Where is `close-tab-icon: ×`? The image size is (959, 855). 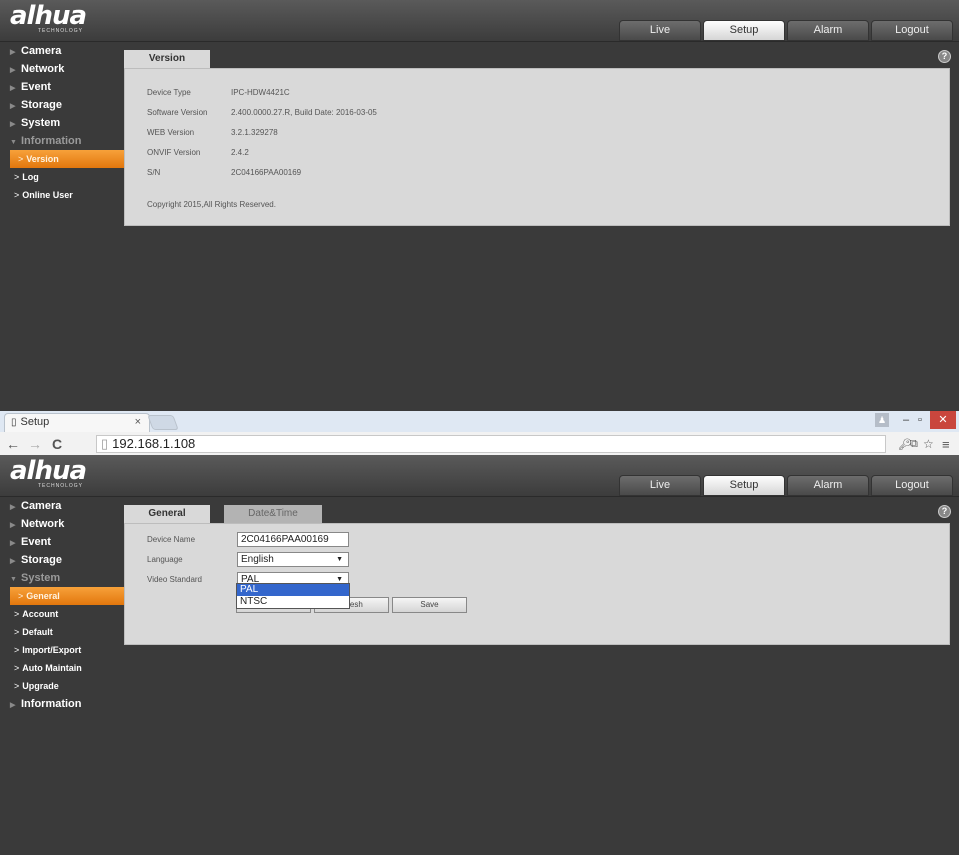 close-tab-icon: × is located at coordinates (138, 422).